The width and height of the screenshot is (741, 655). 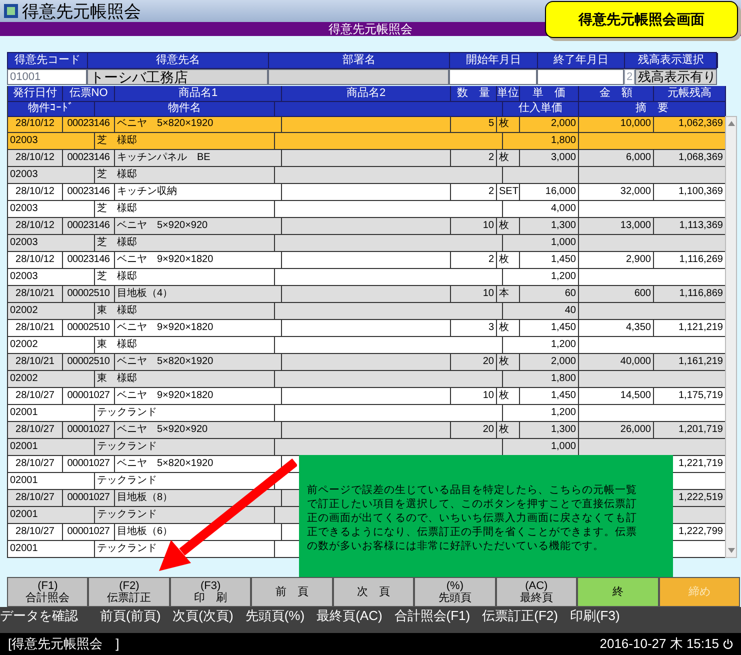 I want to click on window-title: 得意先元帳照会, so click(x=81, y=11).